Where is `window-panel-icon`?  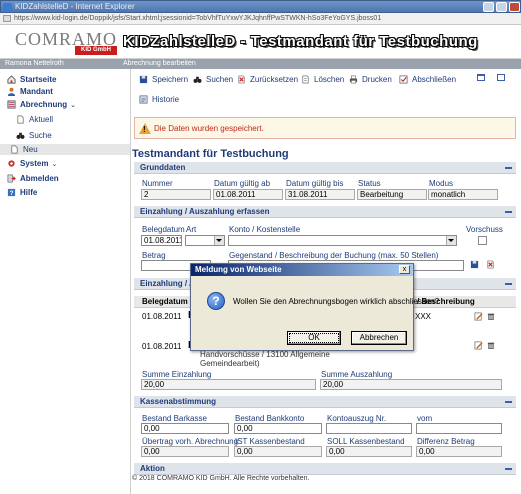 window-panel-icon is located at coordinates (501, 77).